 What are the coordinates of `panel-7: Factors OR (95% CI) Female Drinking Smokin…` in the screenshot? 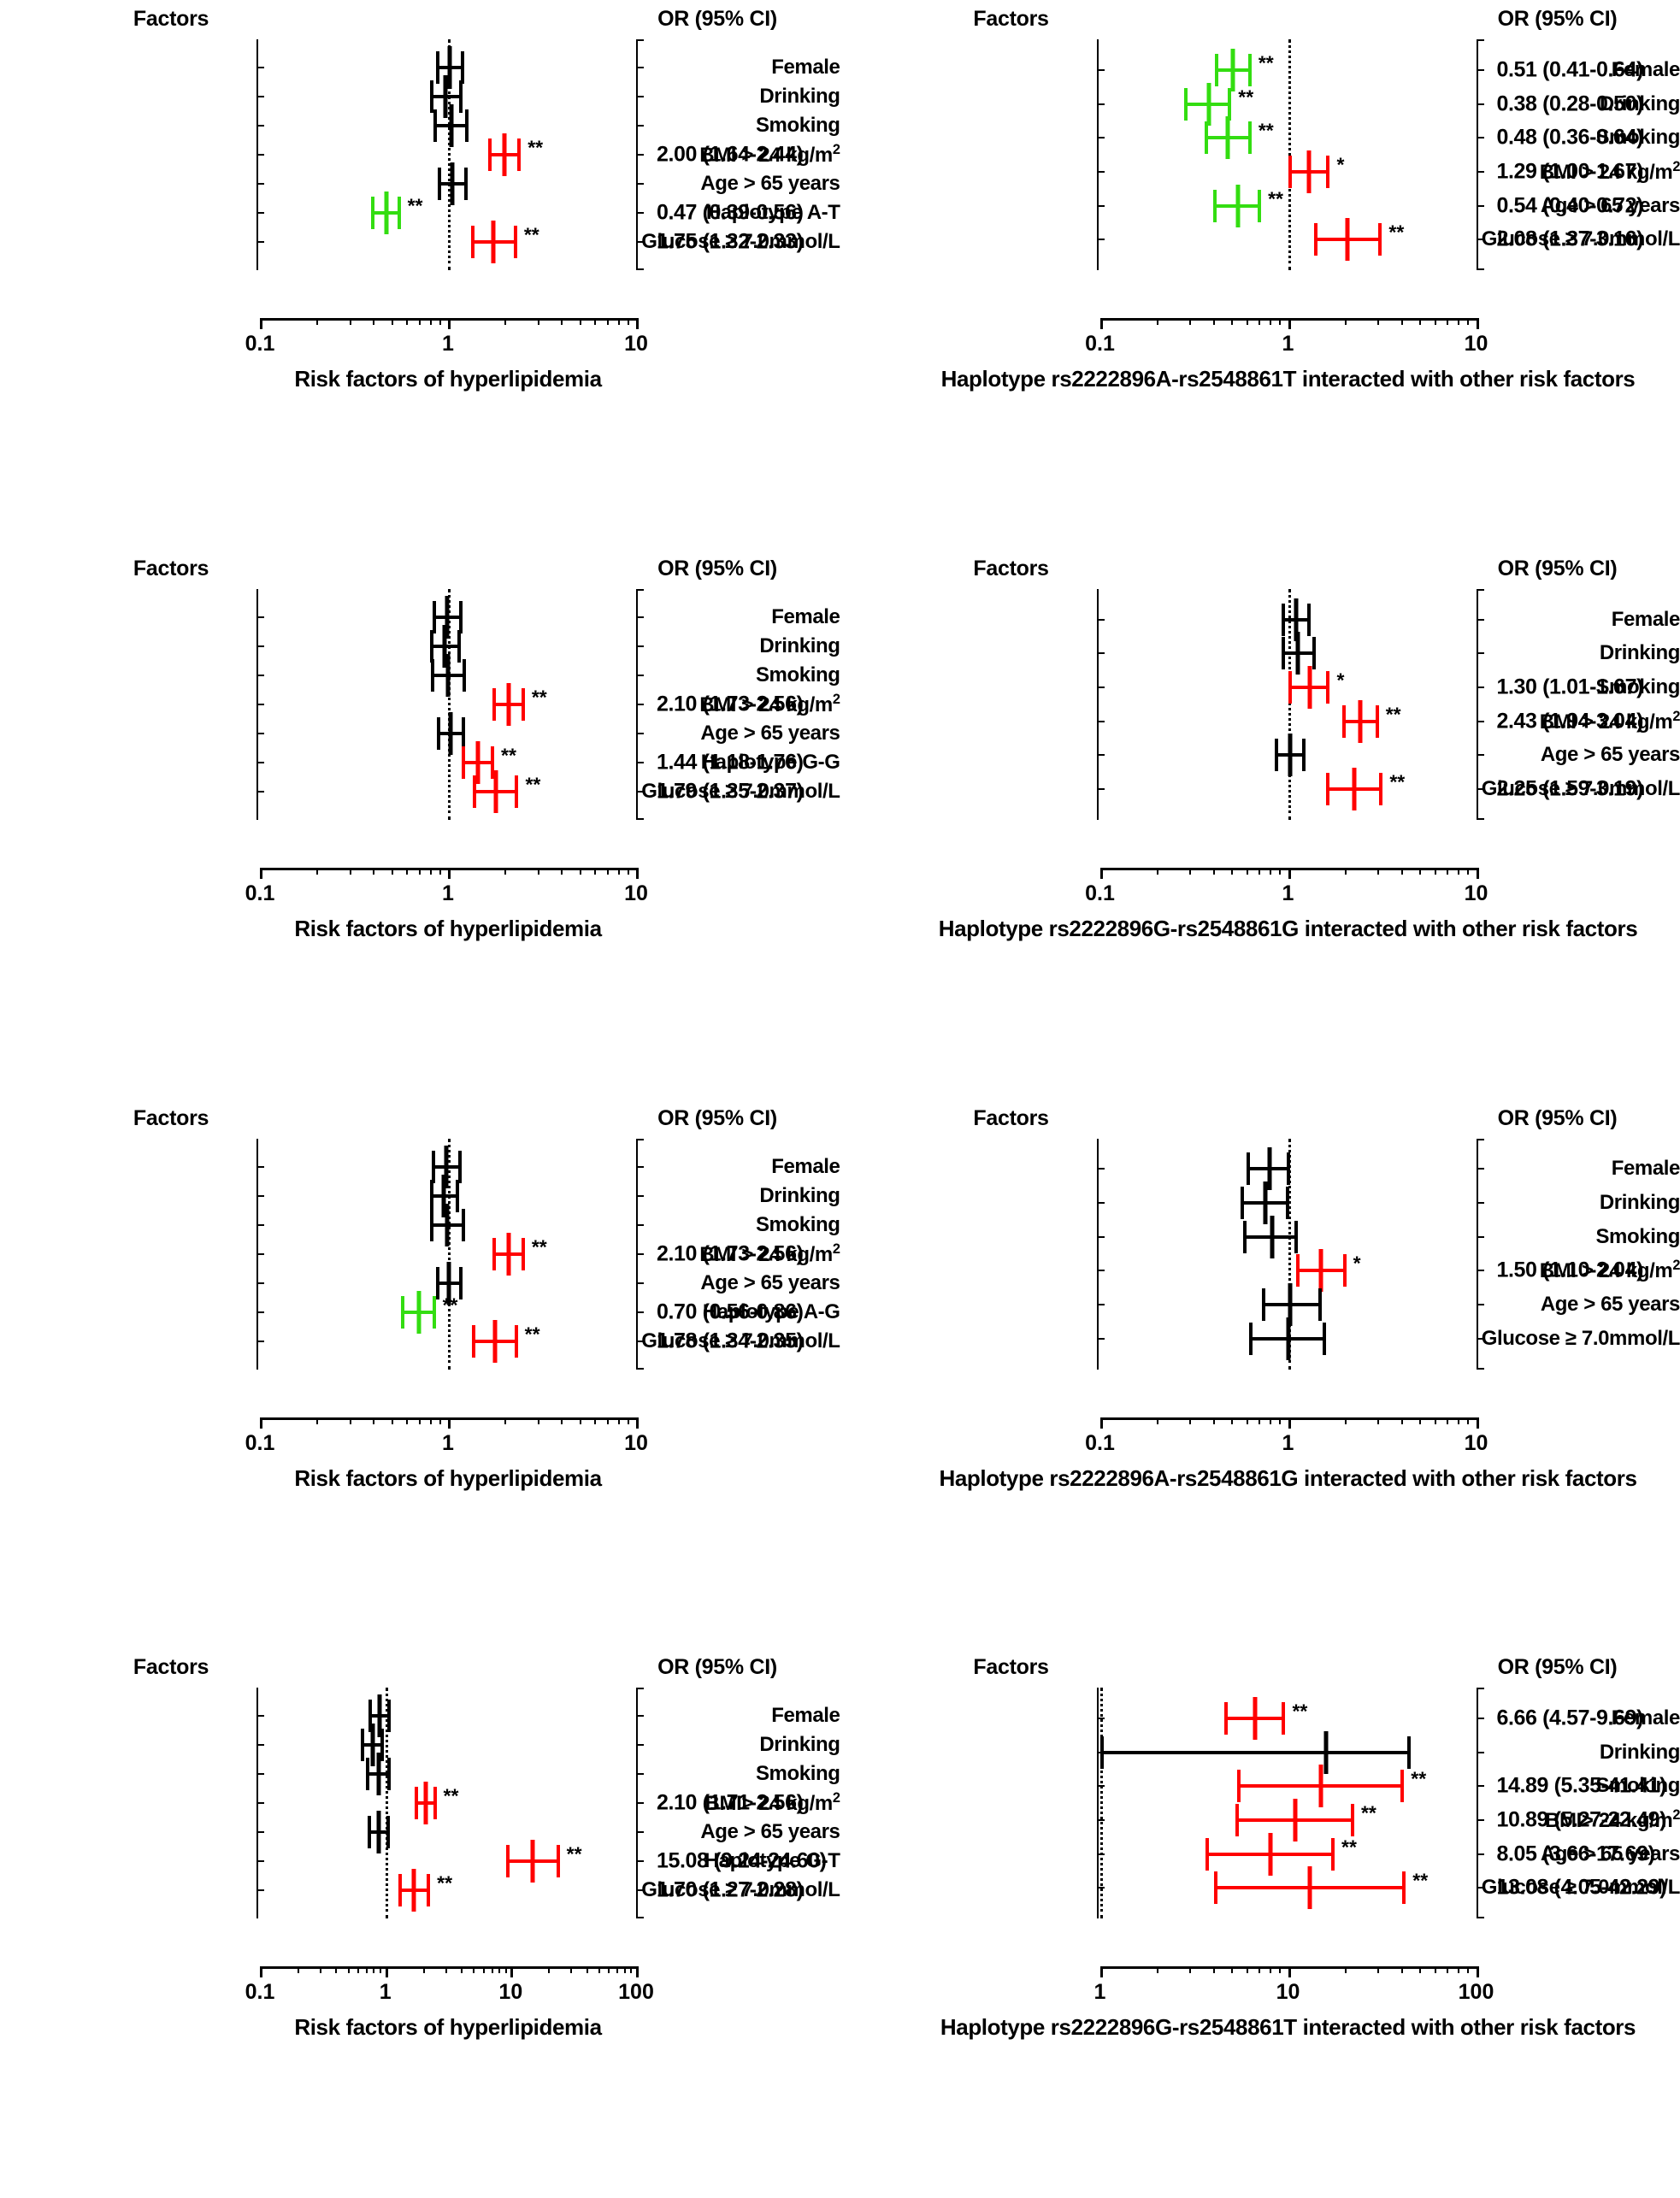 It's located at (420, 1923).